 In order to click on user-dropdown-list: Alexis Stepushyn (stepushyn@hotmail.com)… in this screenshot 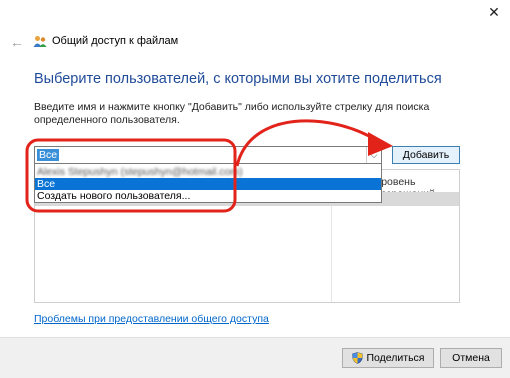, I will do `click(208, 183)`.